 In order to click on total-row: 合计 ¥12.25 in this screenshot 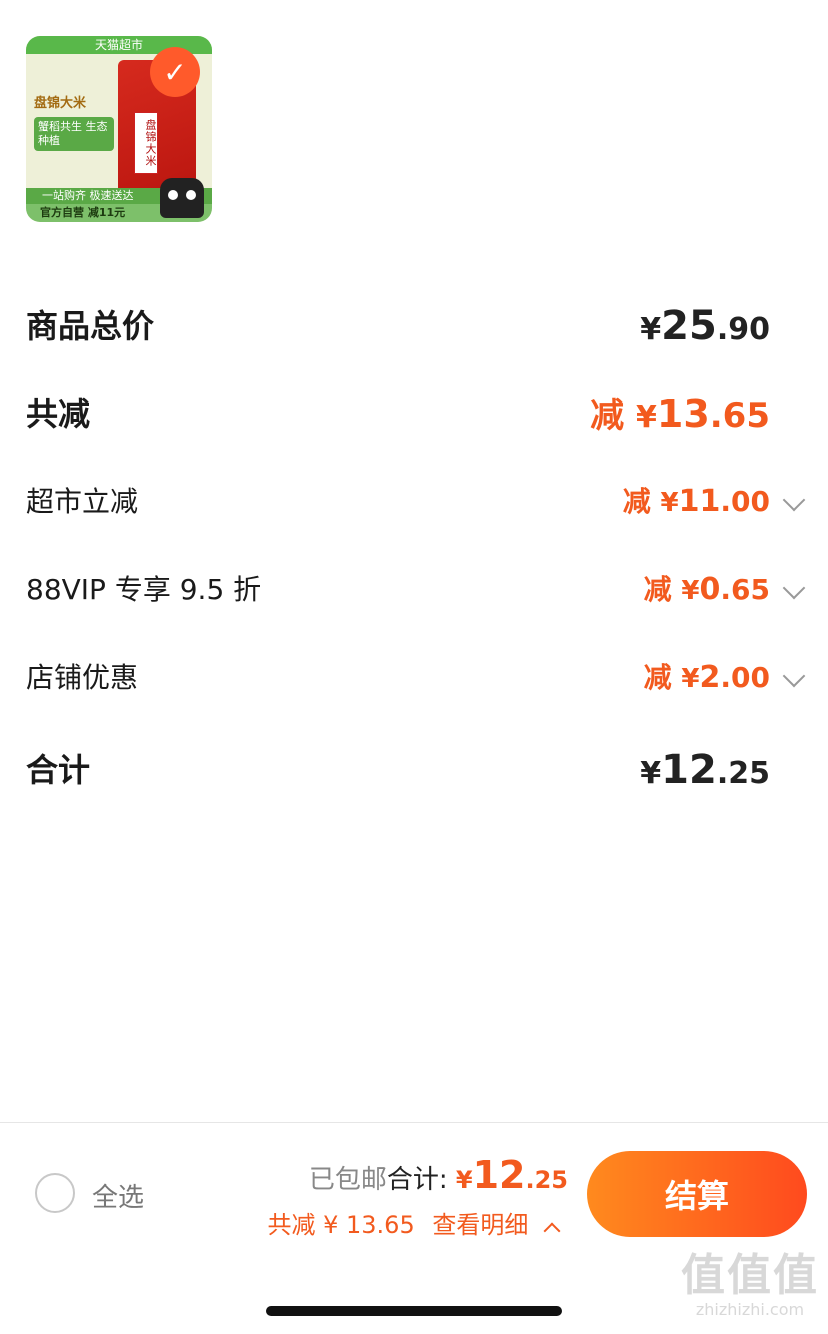, I will do `click(414, 770)`.